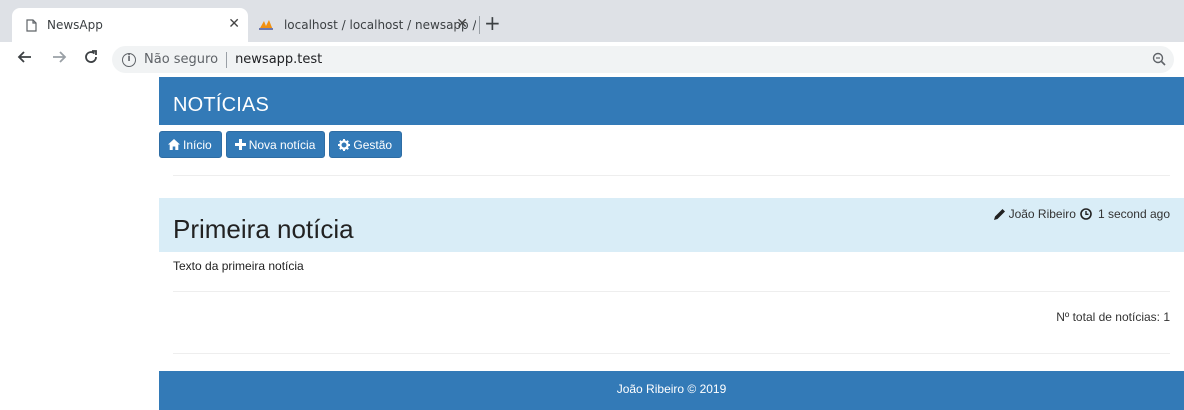 The height and width of the screenshot is (410, 1184). Describe the element at coordinates (1113, 317) in the screenshot. I see `news-total-count: Nº total de notícias: 1` at that location.